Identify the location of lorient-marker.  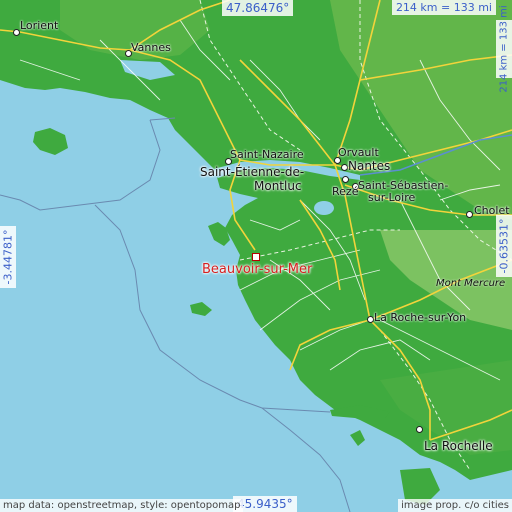
(16, 32).